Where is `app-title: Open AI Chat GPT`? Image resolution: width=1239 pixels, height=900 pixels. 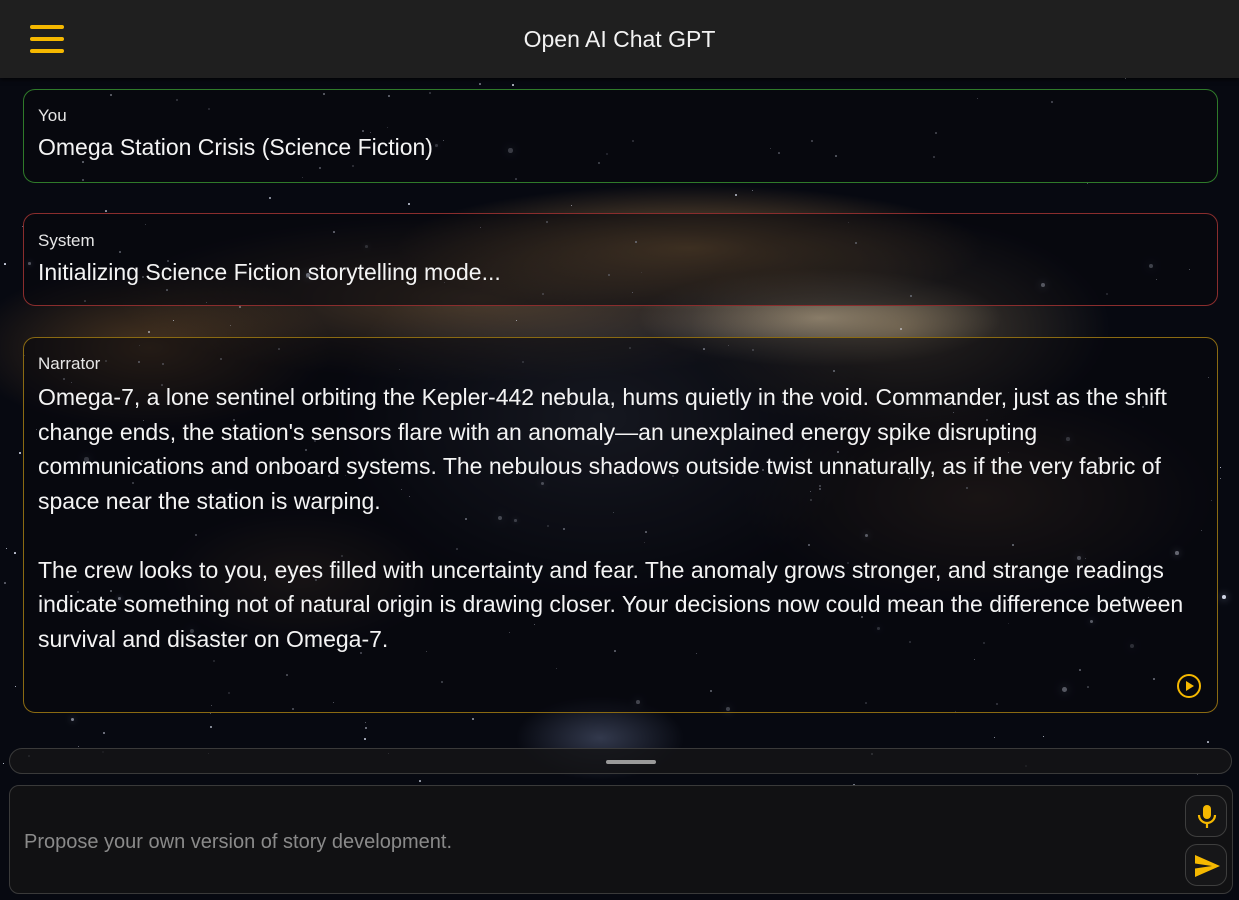 app-title: Open AI Chat GPT is located at coordinates (619, 39).